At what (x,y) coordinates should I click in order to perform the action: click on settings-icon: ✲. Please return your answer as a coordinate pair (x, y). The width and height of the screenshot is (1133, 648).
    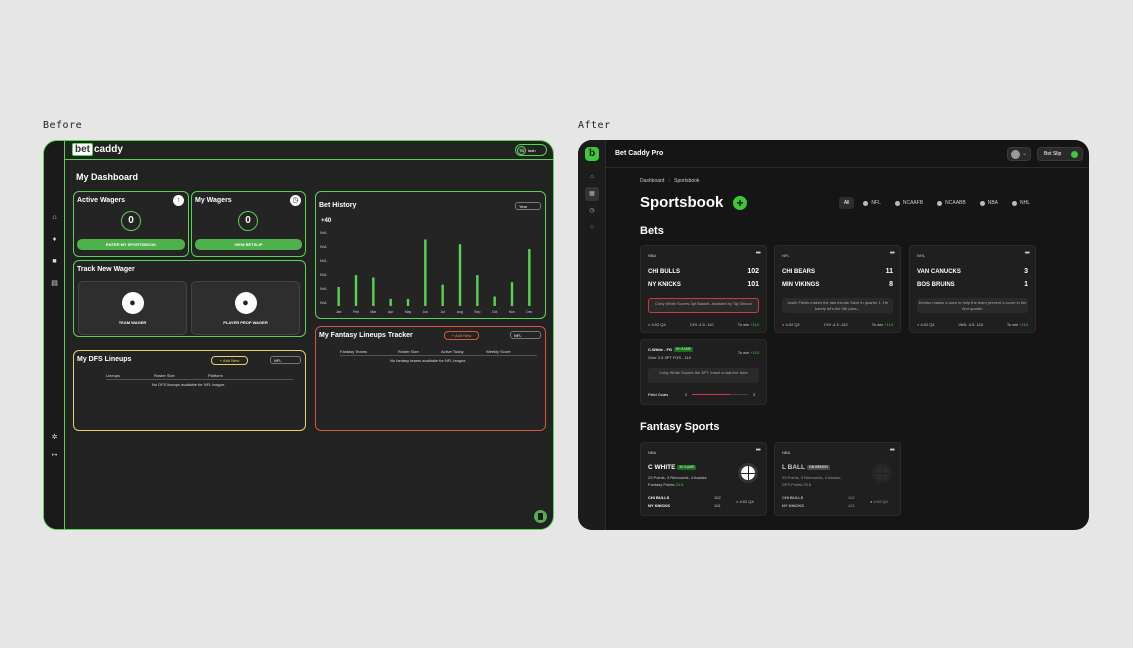
    Looking at the image, I should click on (54, 437).